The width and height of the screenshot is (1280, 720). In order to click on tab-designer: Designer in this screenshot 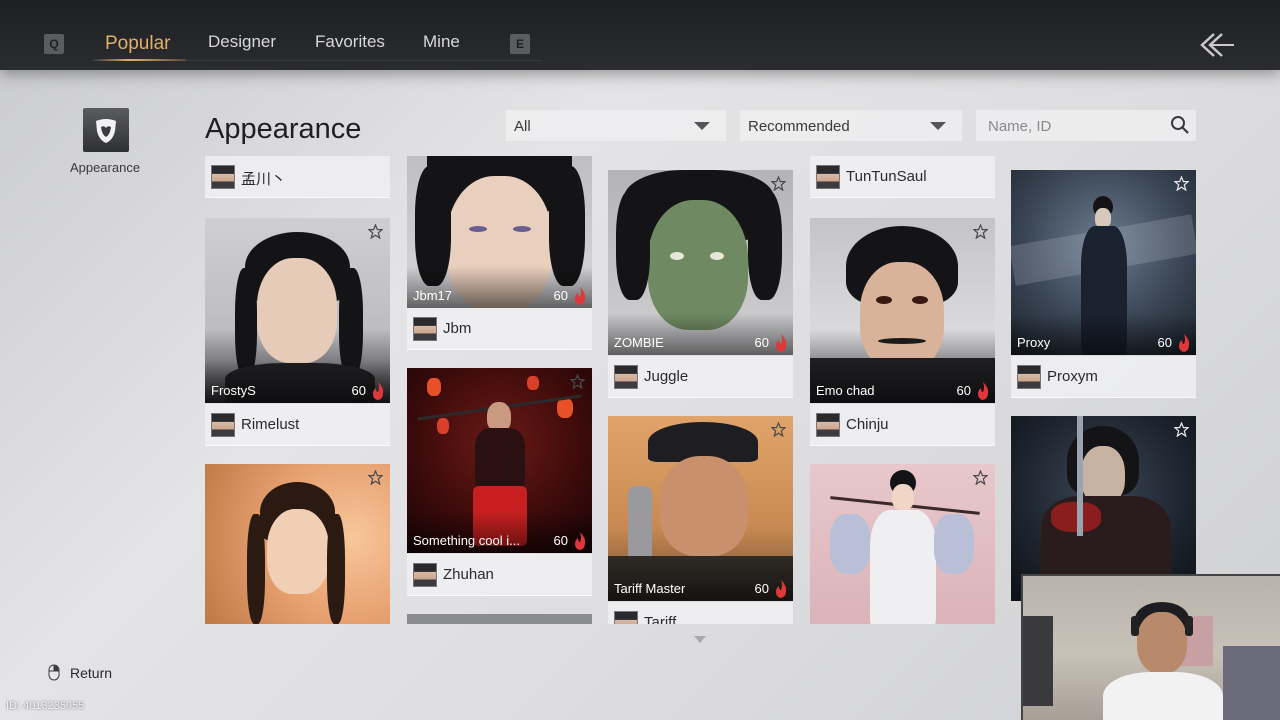, I will do `click(242, 42)`.